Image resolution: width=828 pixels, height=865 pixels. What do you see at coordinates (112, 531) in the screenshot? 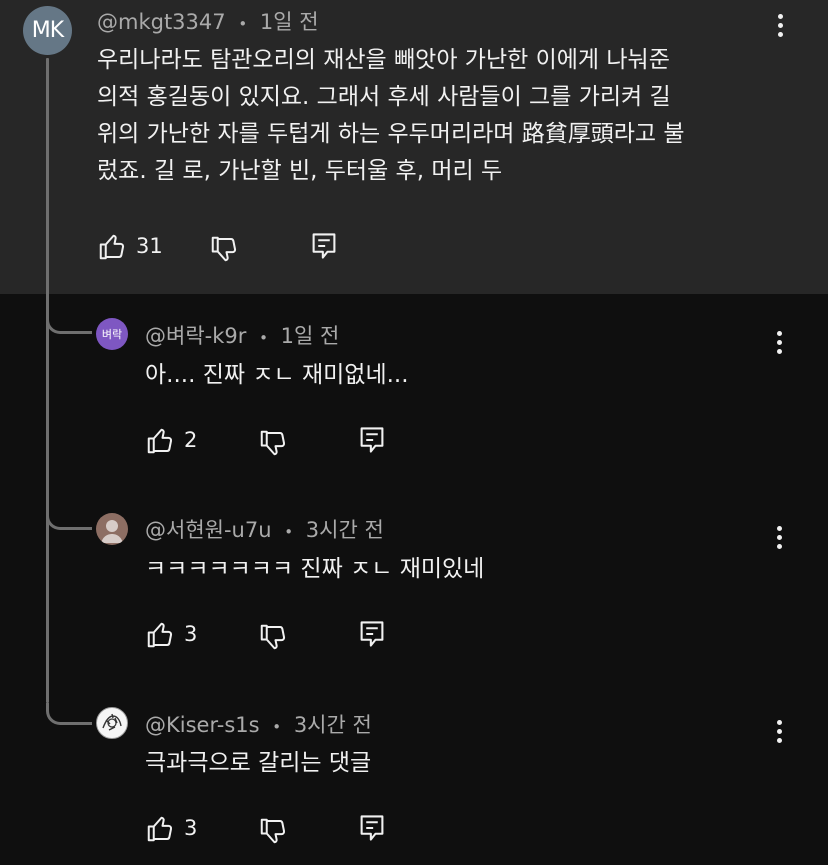
I see `person-silhouette-icon` at bounding box center [112, 531].